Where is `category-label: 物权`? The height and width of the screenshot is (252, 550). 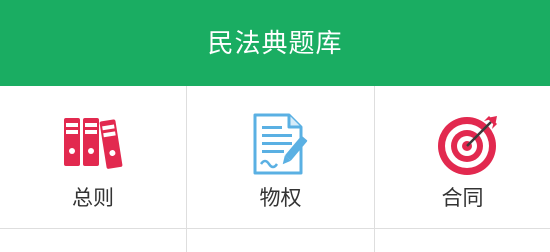
category-label: 物权 is located at coordinates (280, 198).